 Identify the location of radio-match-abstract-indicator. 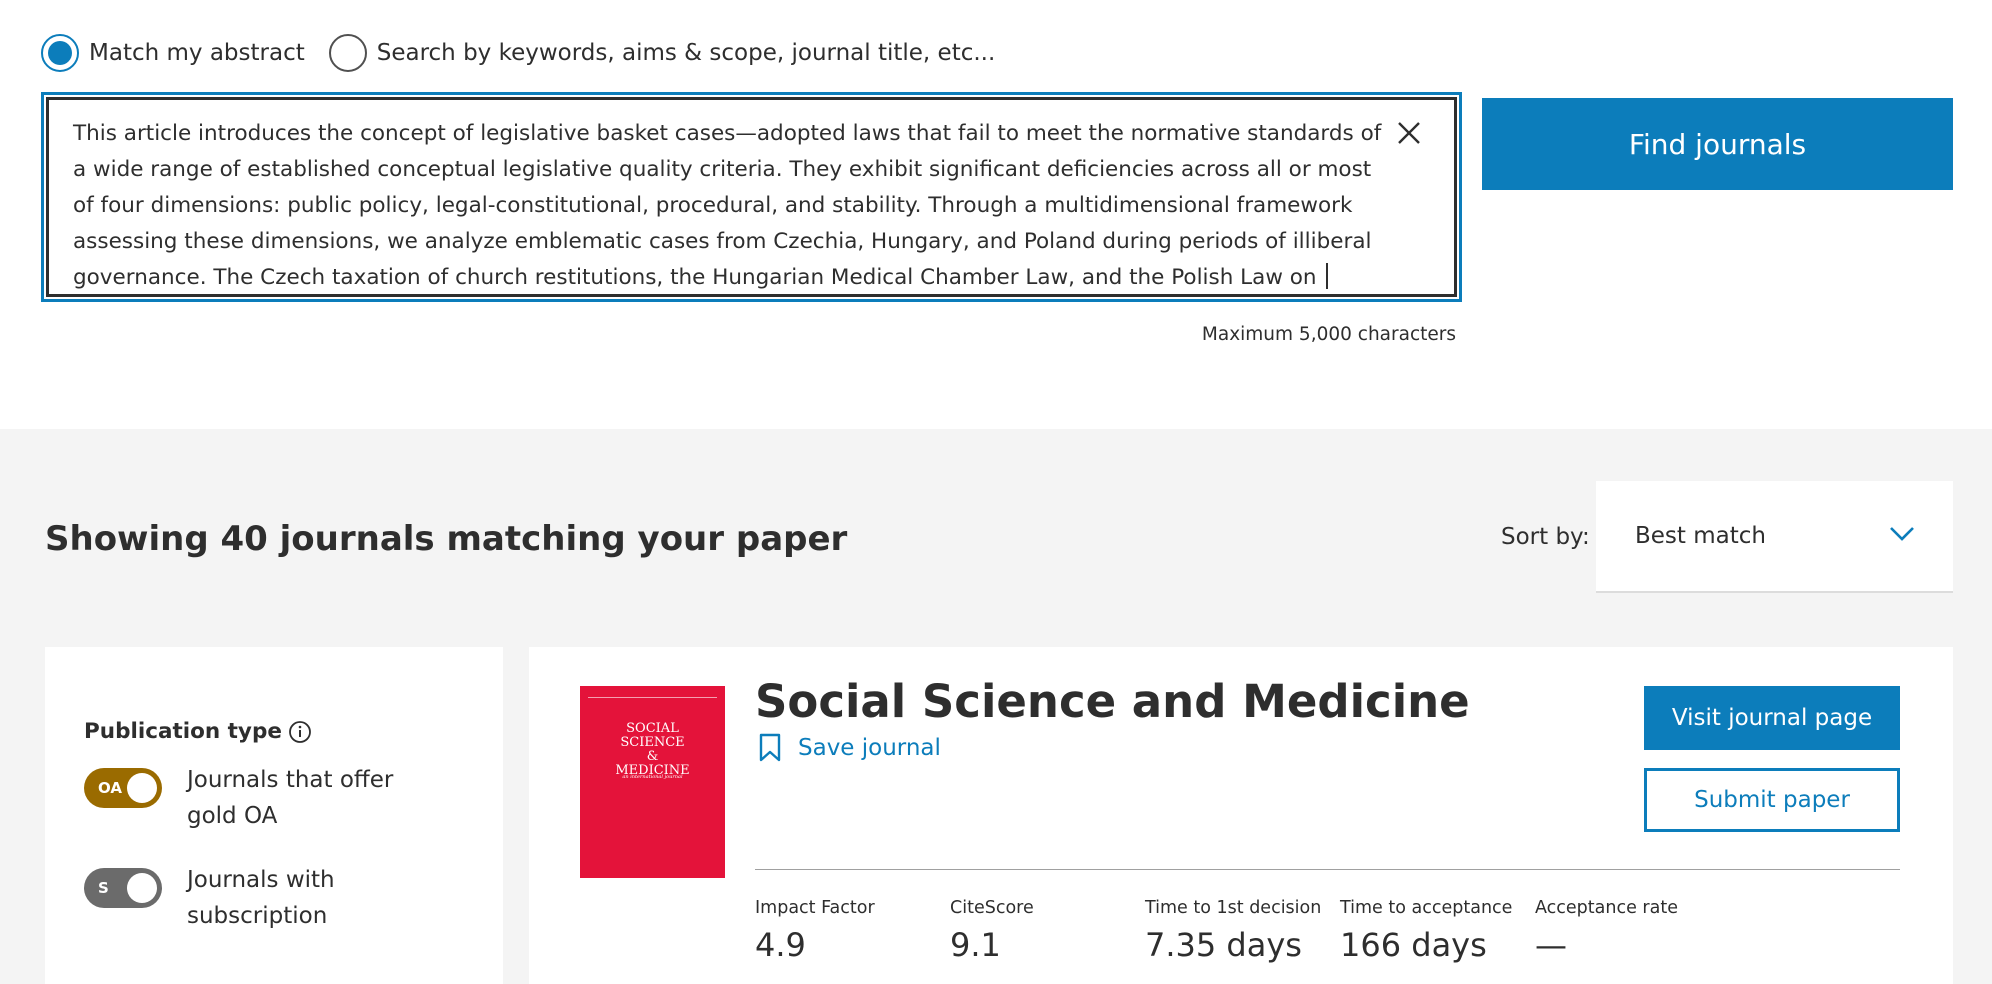
(60, 53).